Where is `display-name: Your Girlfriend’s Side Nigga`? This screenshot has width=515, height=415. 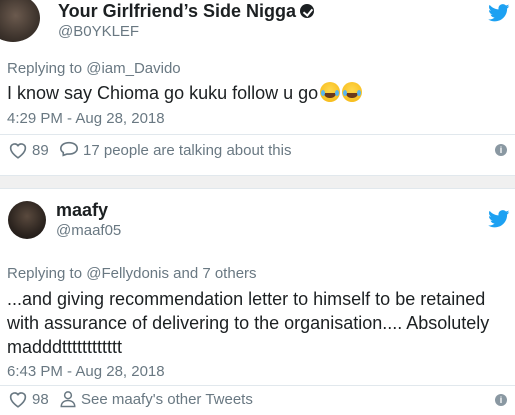 display-name: Your Girlfriend’s Side Nigga is located at coordinates (186, 11).